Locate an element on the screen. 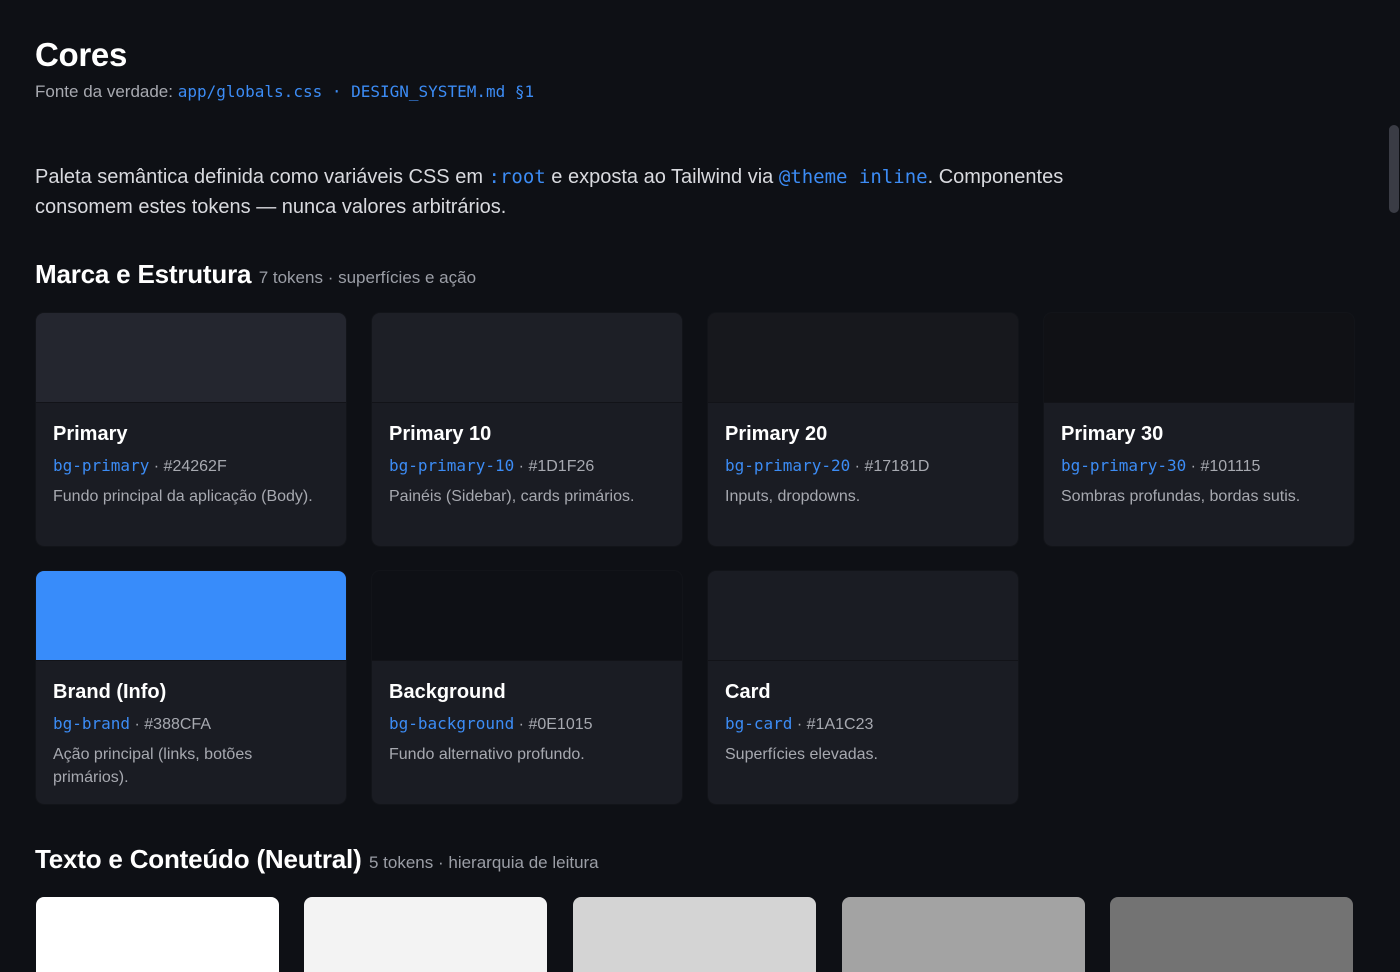 The height and width of the screenshot is (972, 1400). swatch-token-line: bg-primary-10 · #1D1F26 is located at coordinates (527, 466).